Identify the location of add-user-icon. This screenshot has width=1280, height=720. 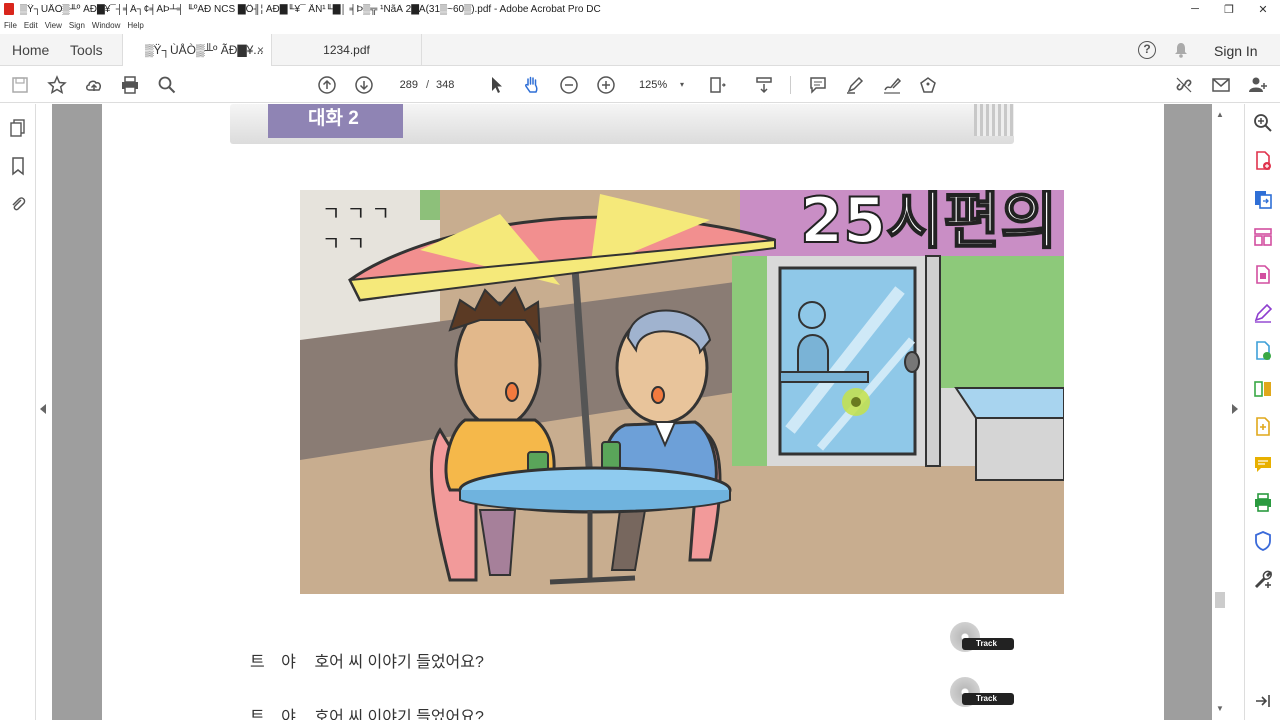
(1258, 85).